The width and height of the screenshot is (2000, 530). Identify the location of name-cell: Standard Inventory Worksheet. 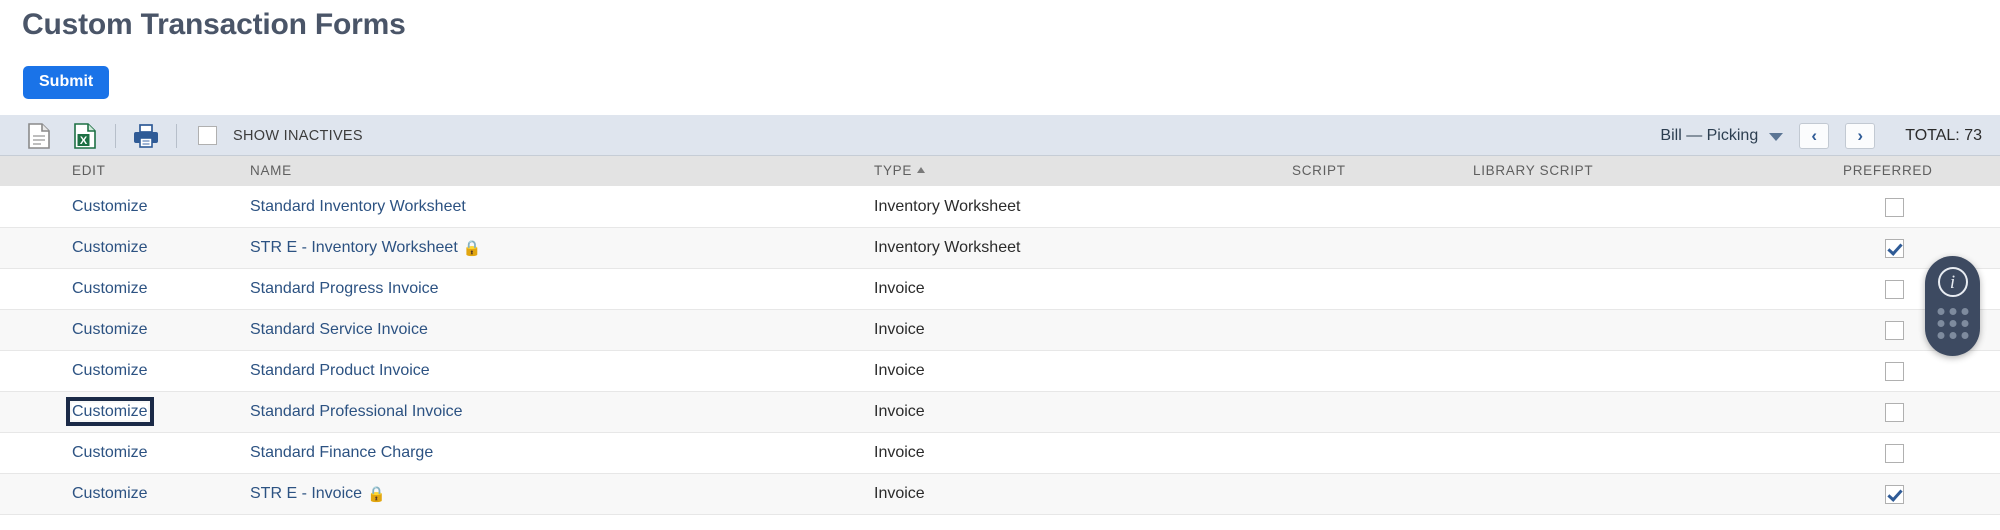
(358, 207).